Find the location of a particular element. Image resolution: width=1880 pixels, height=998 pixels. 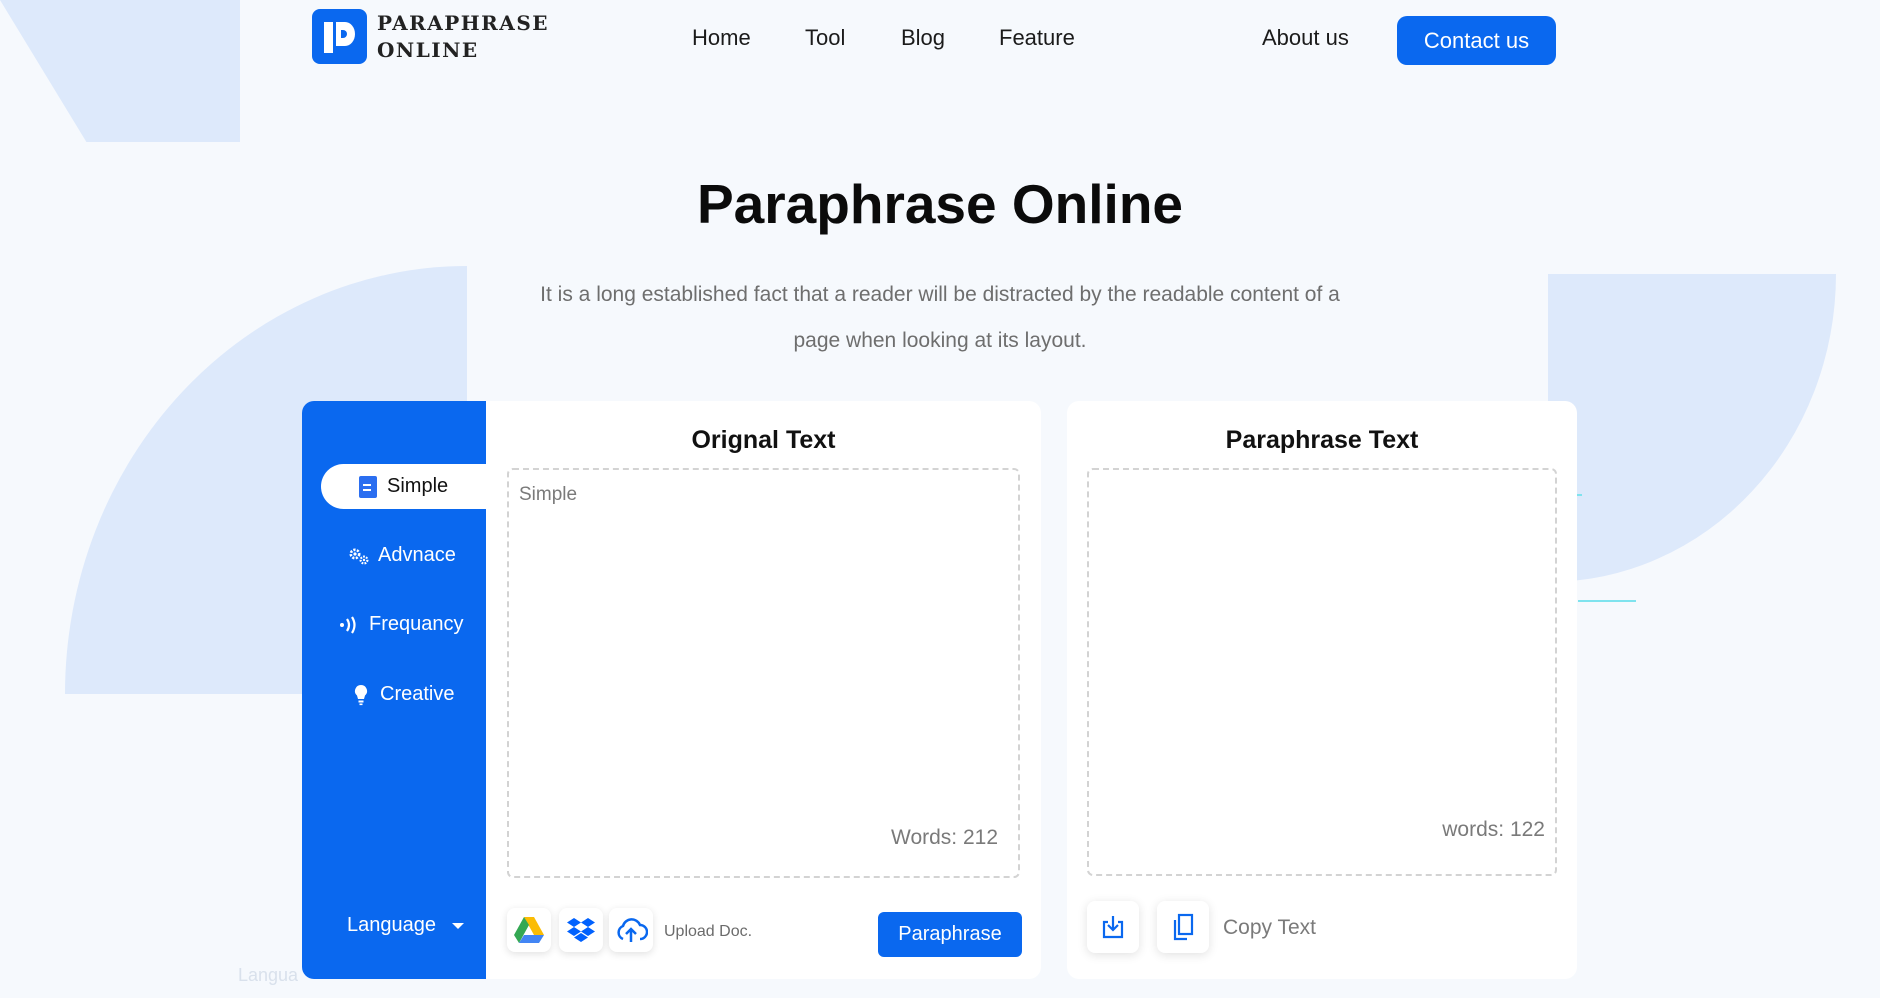

logo-line-2: ONLINE is located at coordinates (428, 49).